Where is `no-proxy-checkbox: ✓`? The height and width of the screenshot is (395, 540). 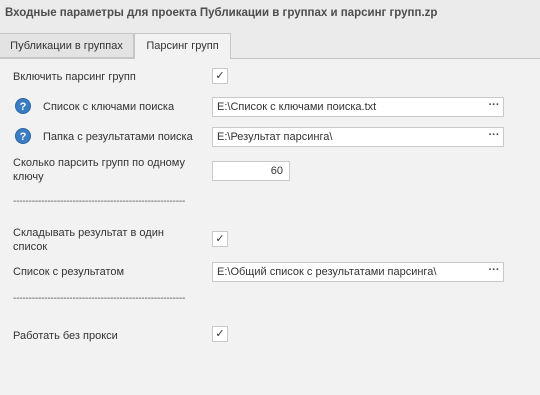 no-proxy-checkbox: ✓ is located at coordinates (220, 334).